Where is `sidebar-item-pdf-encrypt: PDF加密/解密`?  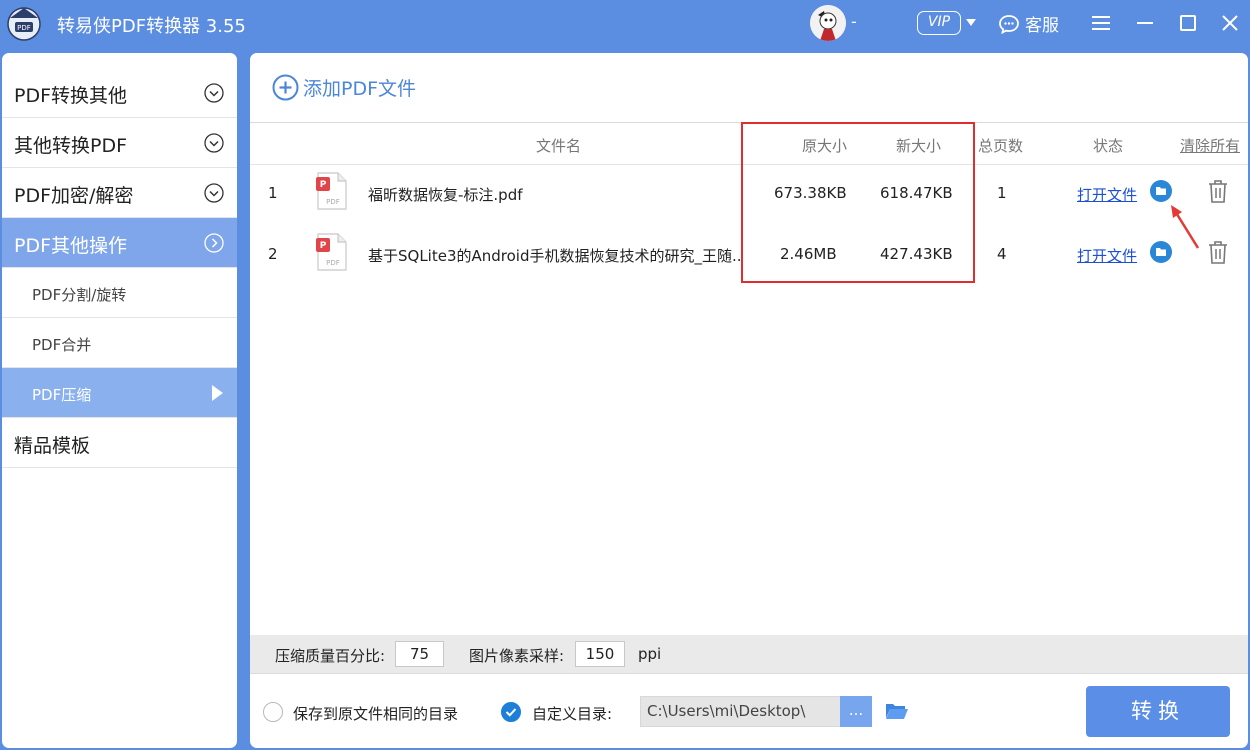 sidebar-item-pdf-encrypt: PDF加密/解密 is located at coordinates (119, 193).